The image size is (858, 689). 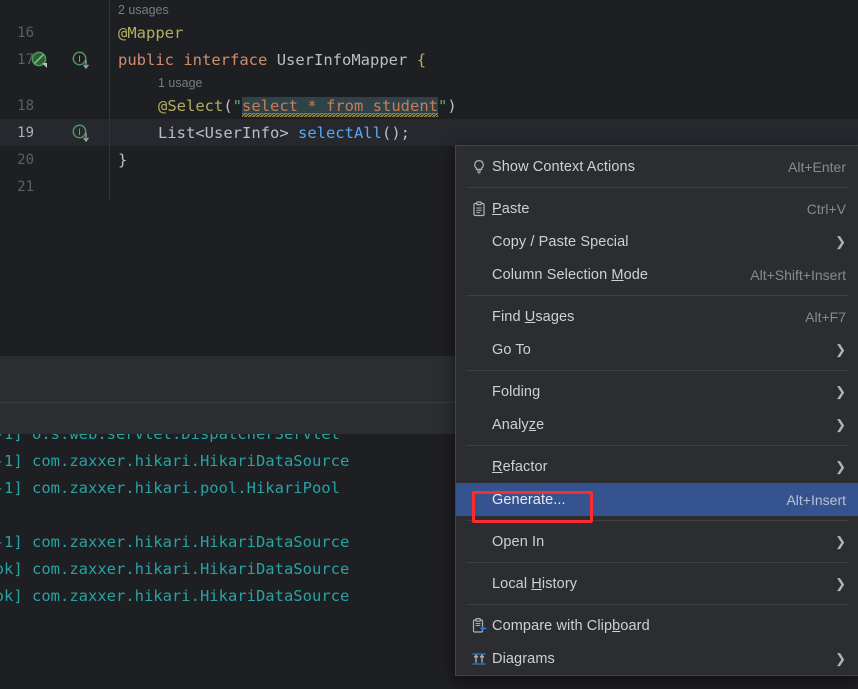 I want to click on menu-item-column-selection-mode: Column Selection Mode Alt+Shift+Insert, so click(x=657, y=274).